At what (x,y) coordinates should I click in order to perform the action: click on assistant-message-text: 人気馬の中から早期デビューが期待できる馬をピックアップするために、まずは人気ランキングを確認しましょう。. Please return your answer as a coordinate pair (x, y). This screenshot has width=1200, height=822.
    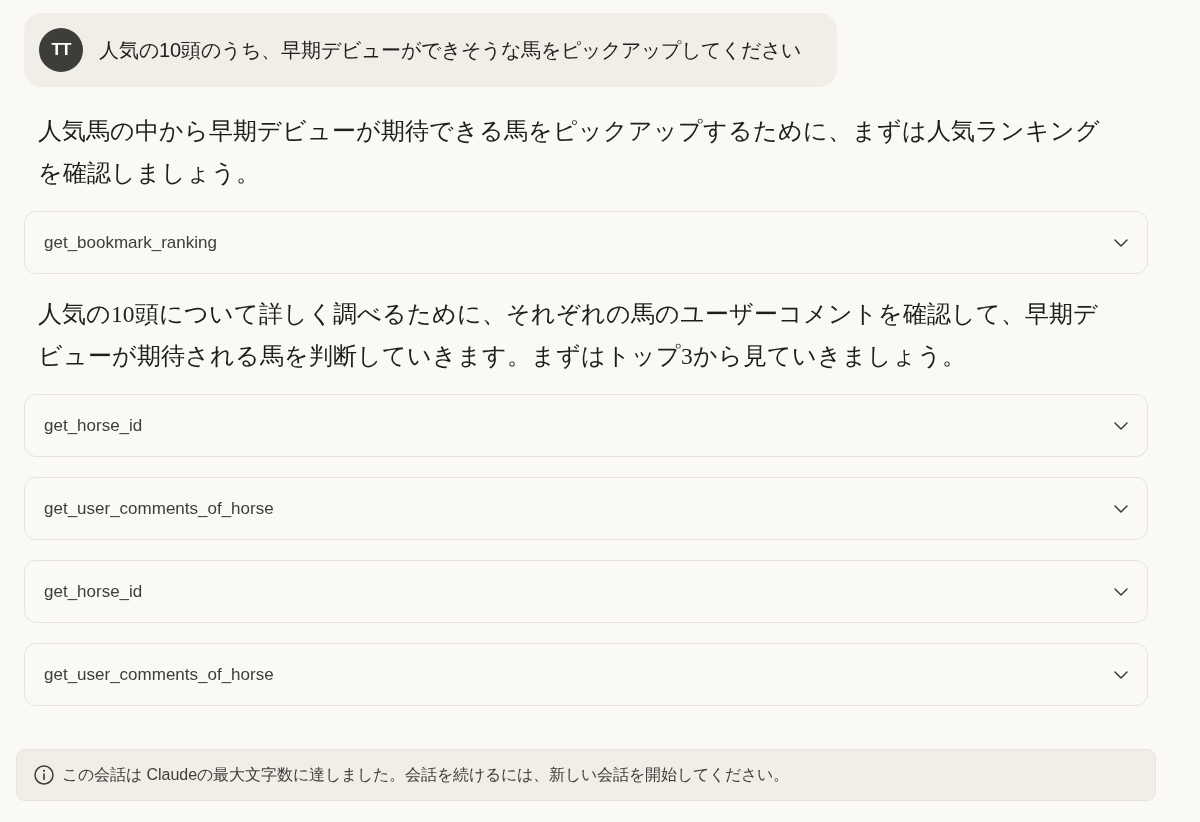
    Looking at the image, I should click on (569, 152).